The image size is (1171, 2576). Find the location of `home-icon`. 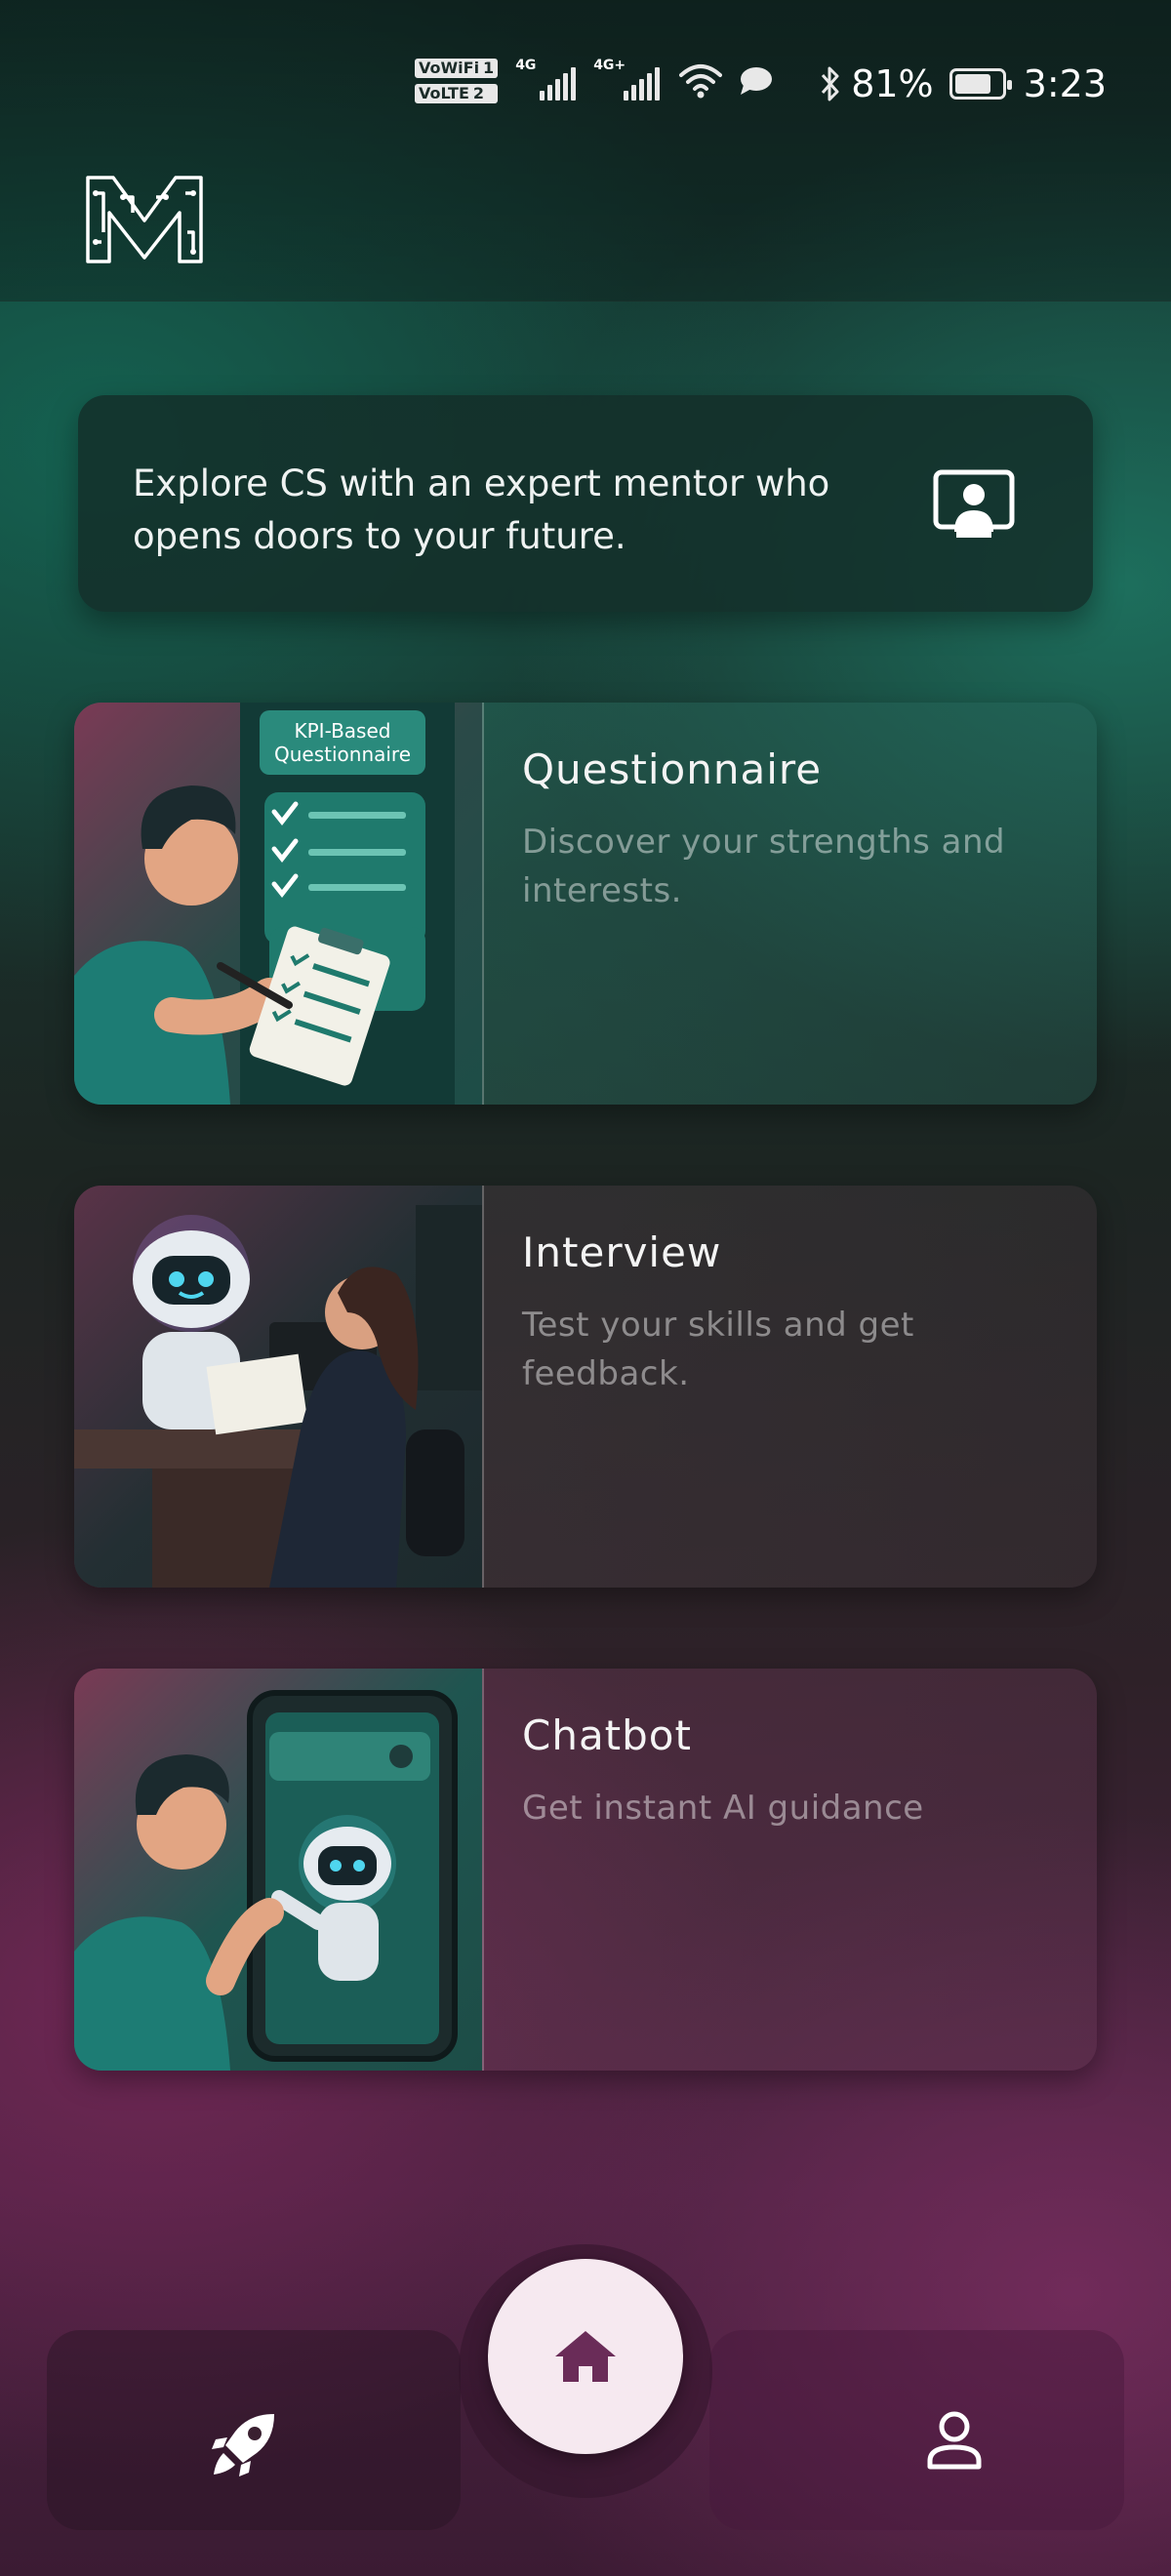

home-icon is located at coordinates (585, 2356).